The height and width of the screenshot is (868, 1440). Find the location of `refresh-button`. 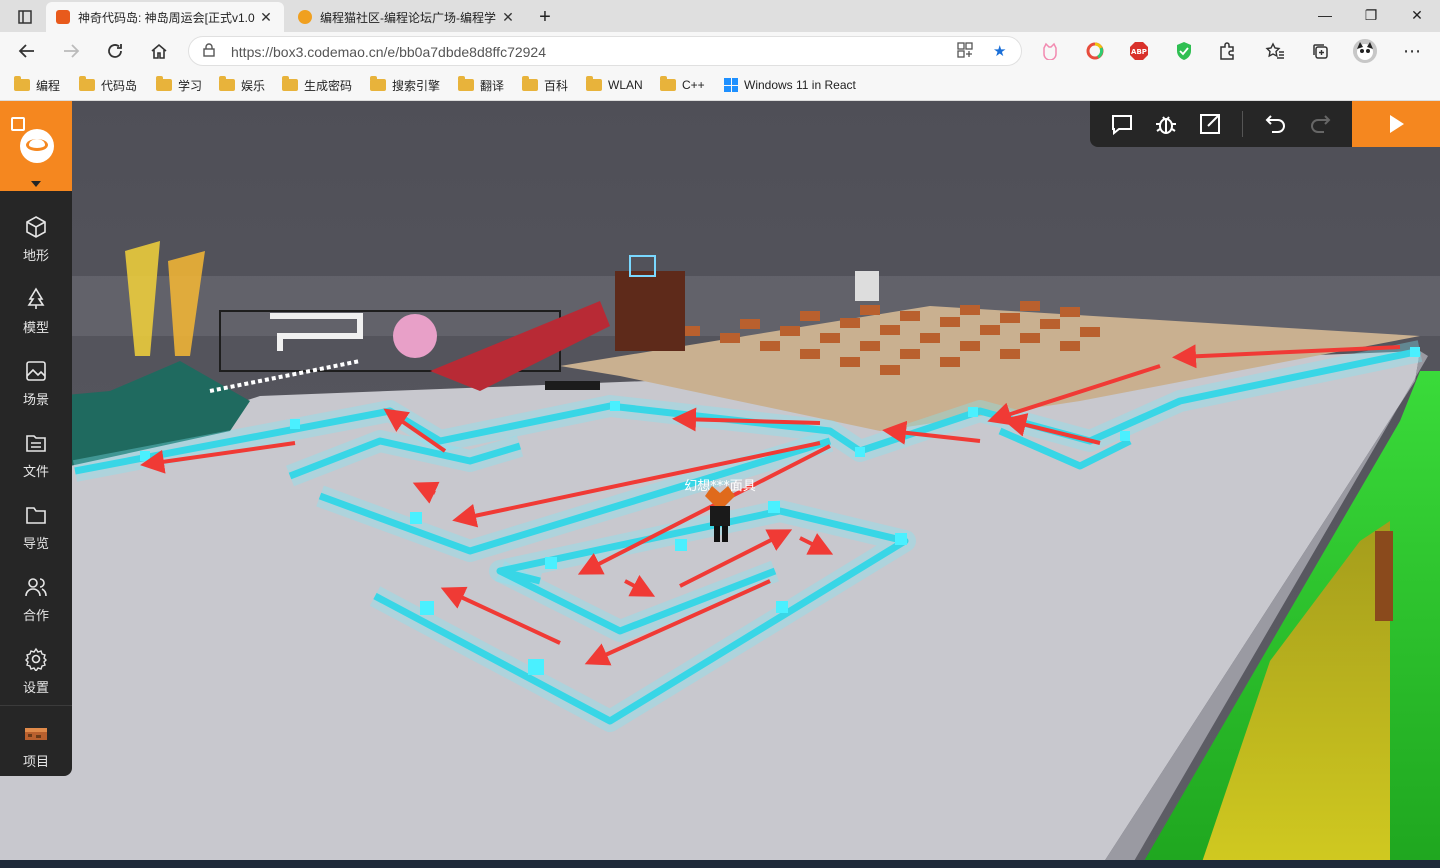

refresh-button is located at coordinates (115, 51).